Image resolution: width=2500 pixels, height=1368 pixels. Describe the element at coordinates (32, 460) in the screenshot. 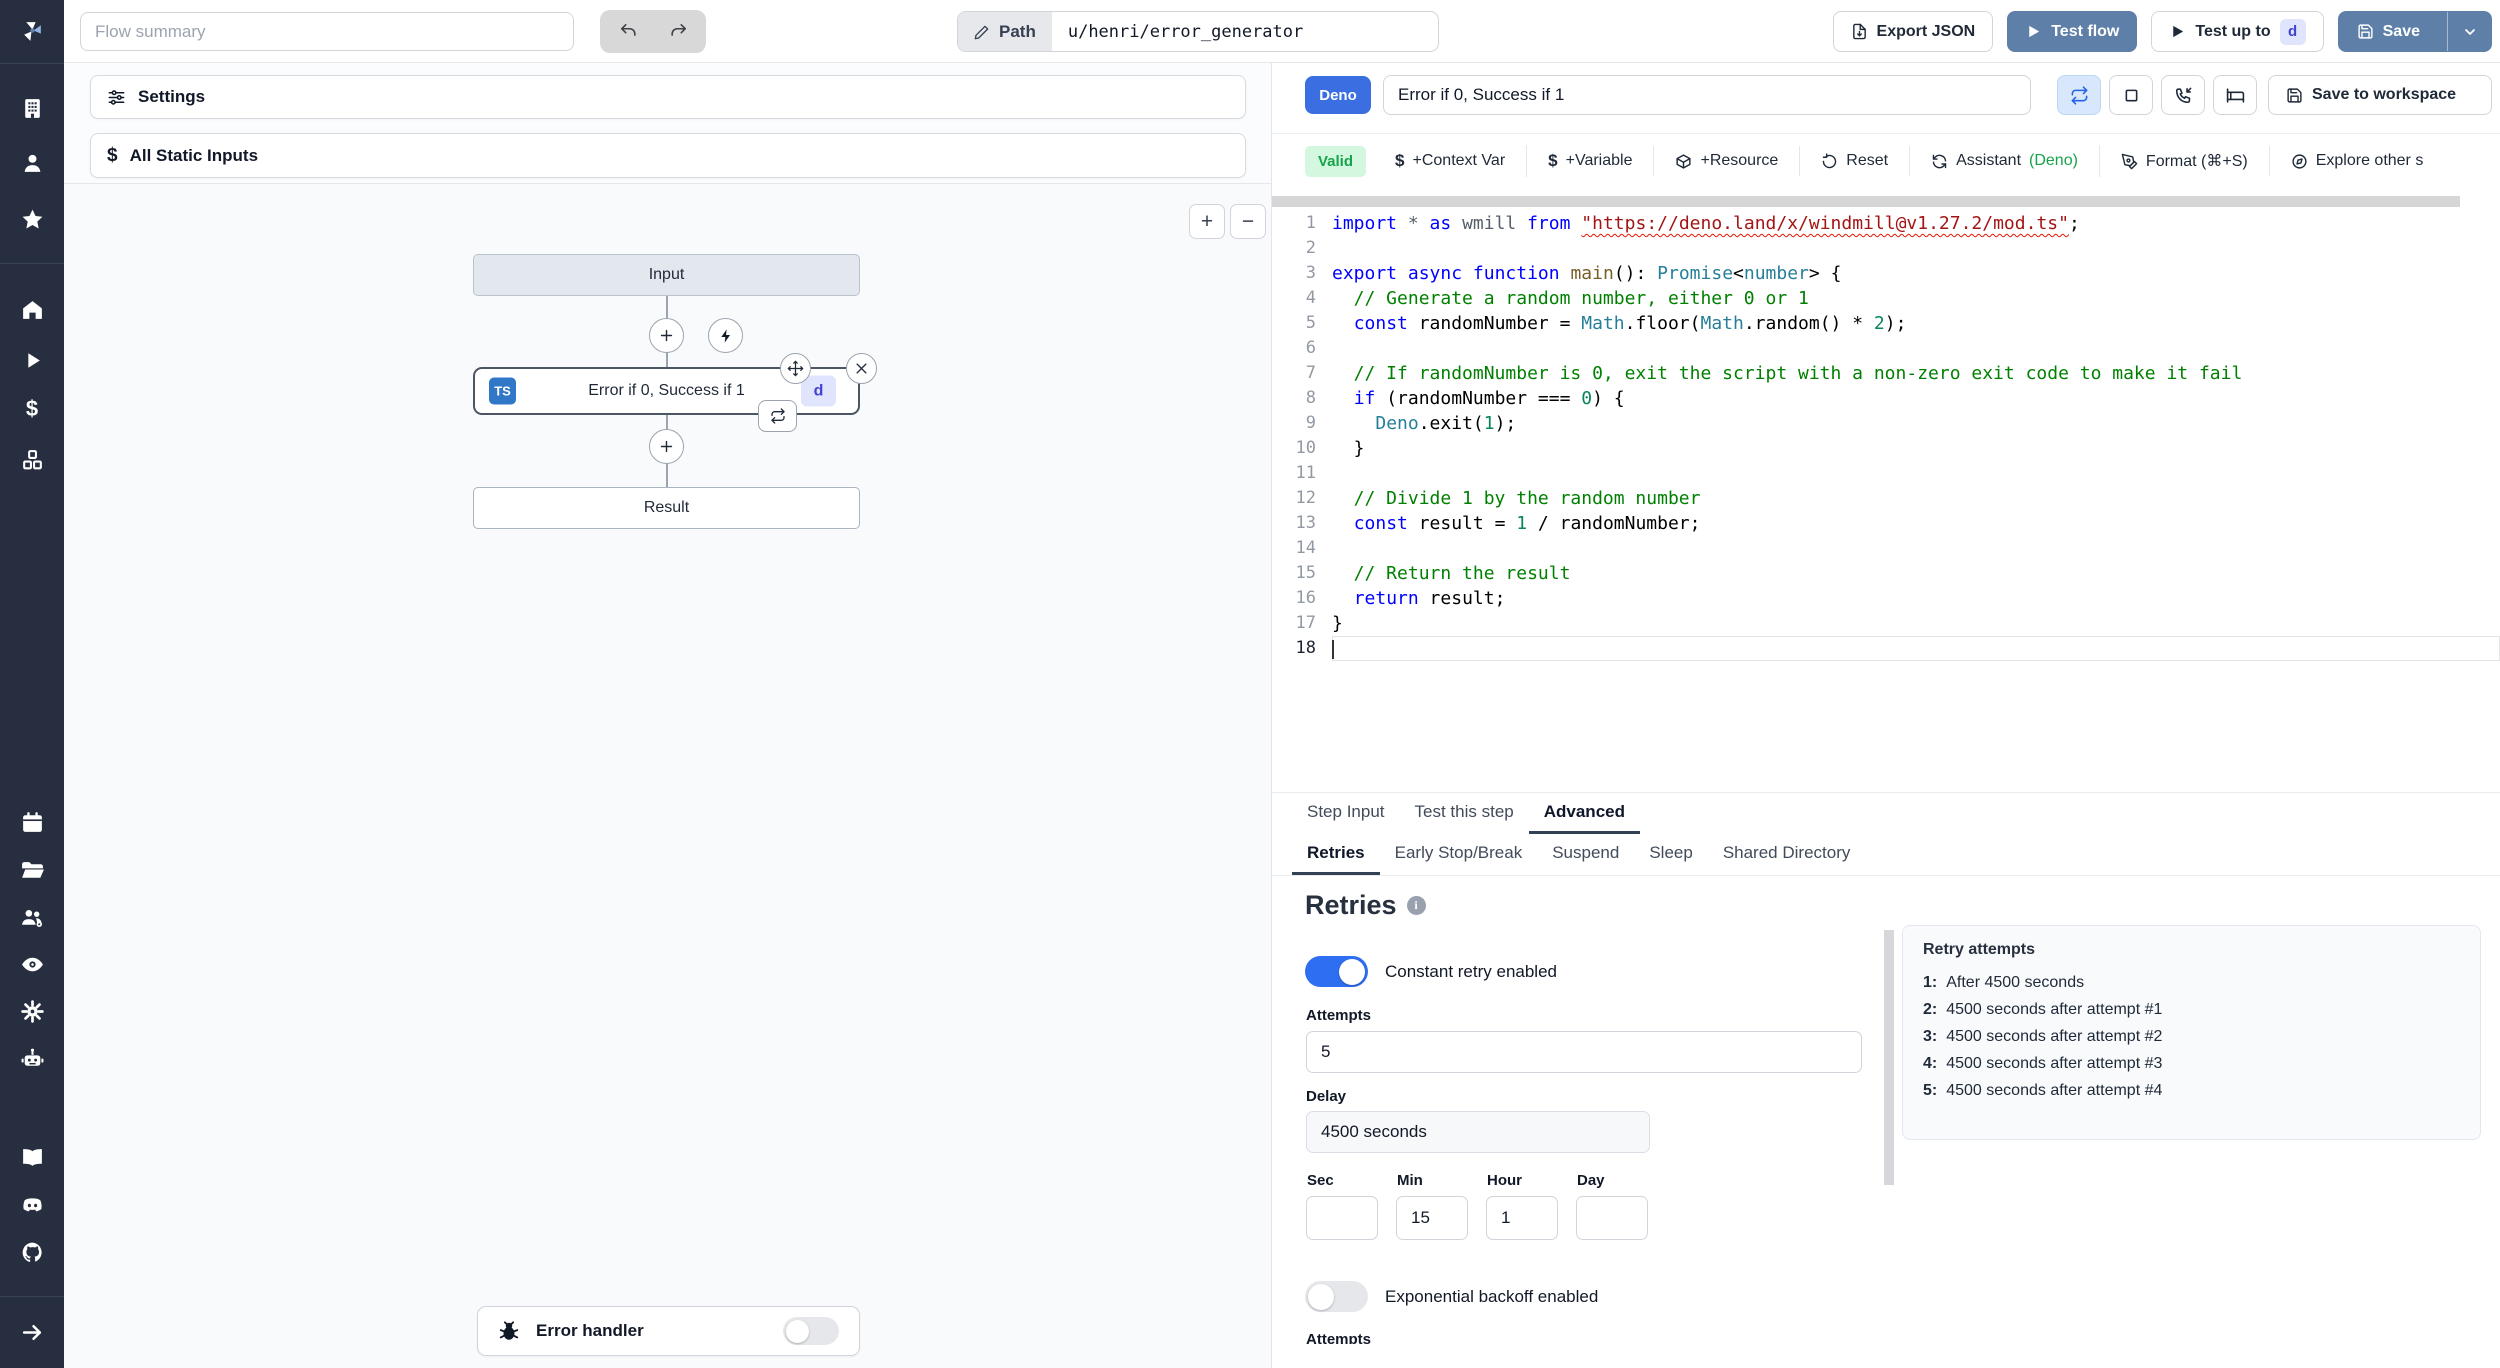

I see `resources-boxes-icon` at that location.